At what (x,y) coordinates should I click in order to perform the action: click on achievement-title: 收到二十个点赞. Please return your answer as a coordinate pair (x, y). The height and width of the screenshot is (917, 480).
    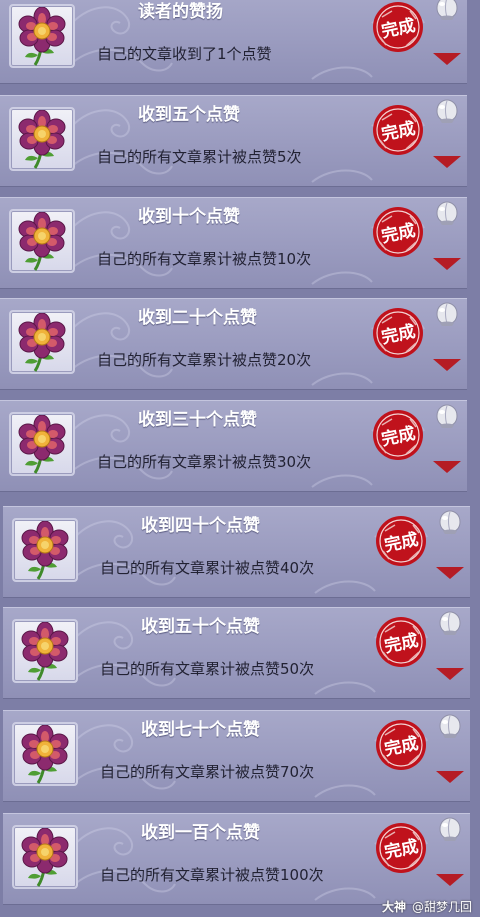
    Looking at the image, I should click on (197, 318).